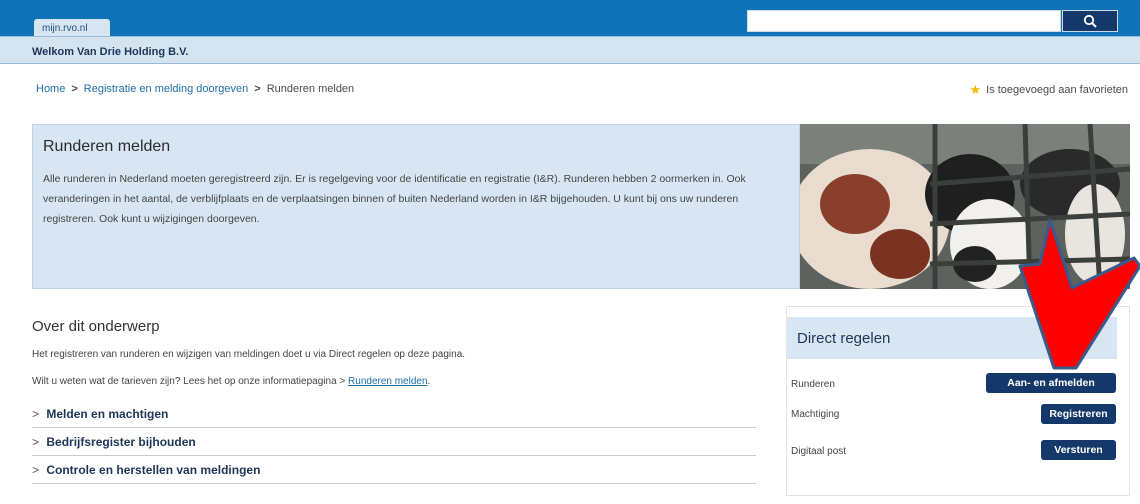 Image resolution: width=1140 pixels, height=504 pixels. I want to click on accordion-label: Controle en herstellen van meldingen, so click(153, 470).